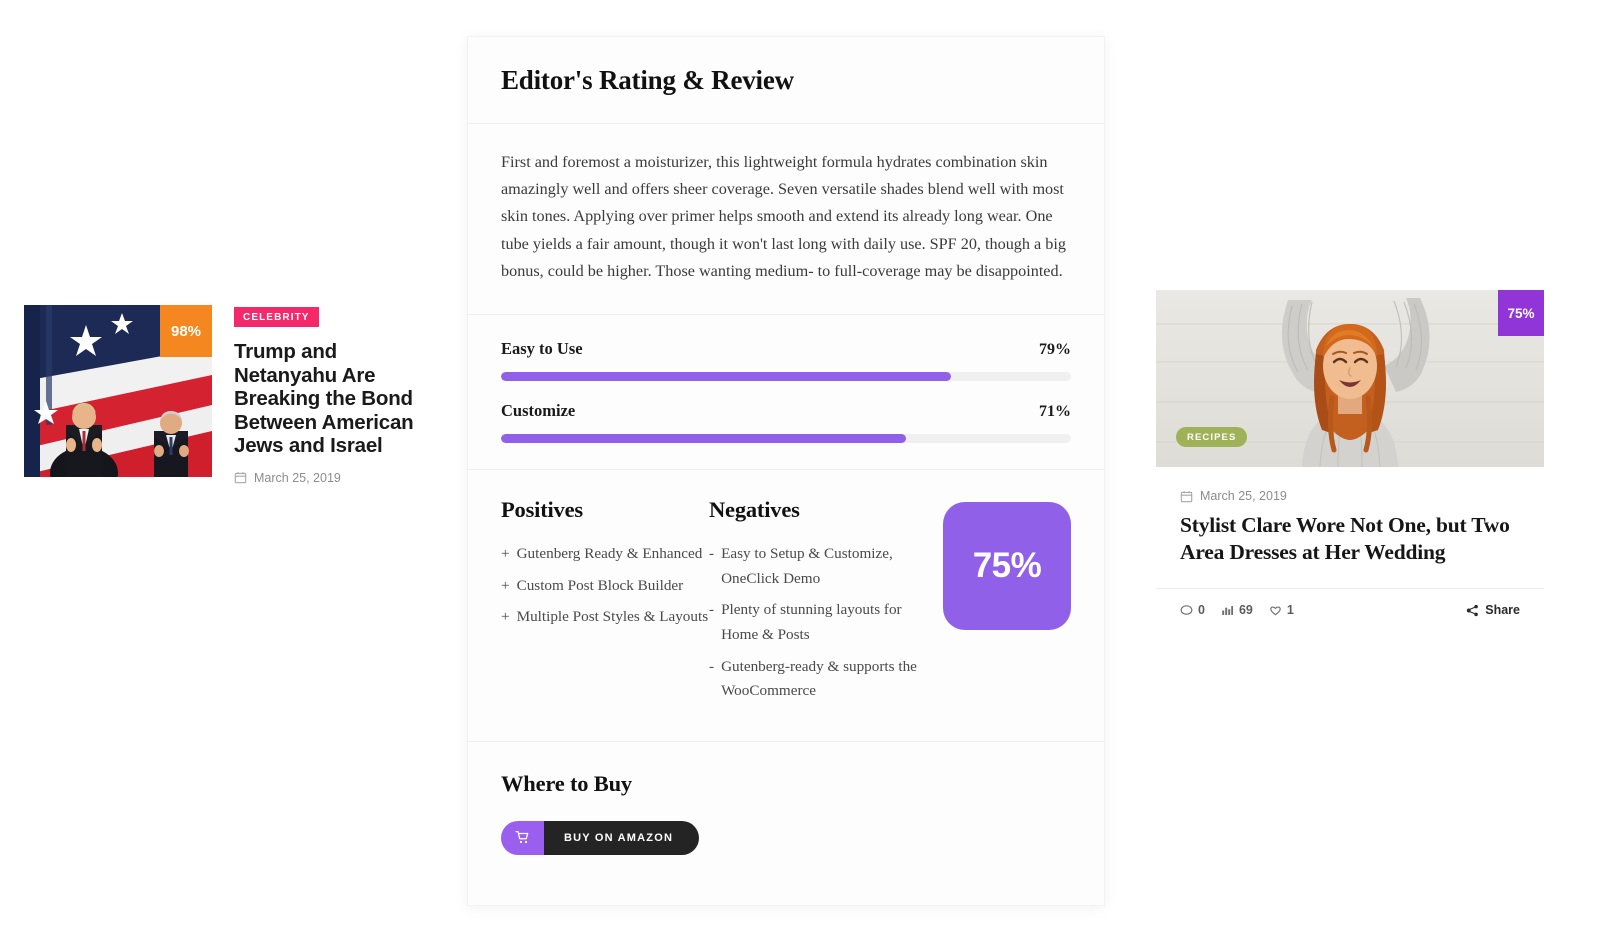 Image resolution: width=1600 pixels, height=942 pixels. I want to click on positive-item: + Custom Post Block Builder, so click(605, 586).